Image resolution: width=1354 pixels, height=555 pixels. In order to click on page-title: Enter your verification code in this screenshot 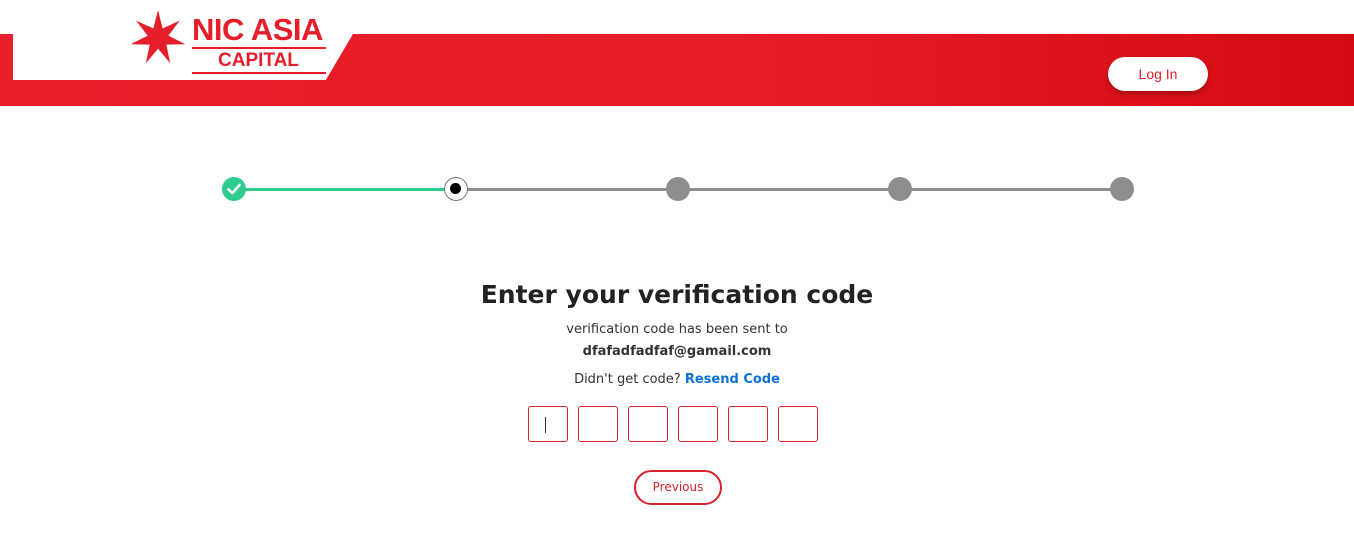, I will do `click(677, 294)`.